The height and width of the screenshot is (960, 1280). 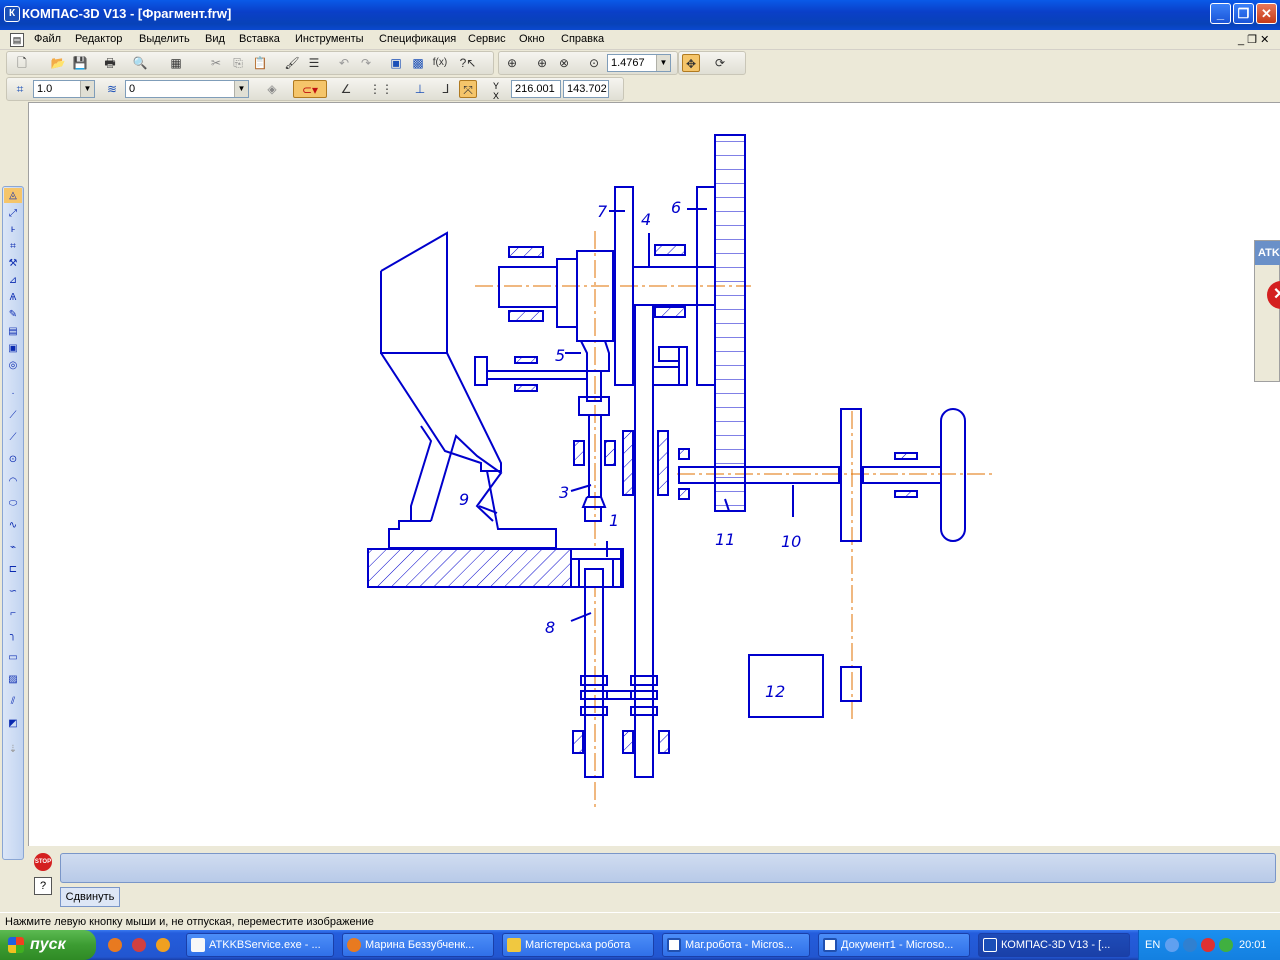 I want to click on segment-icon: ⟋, so click(x=13, y=437).